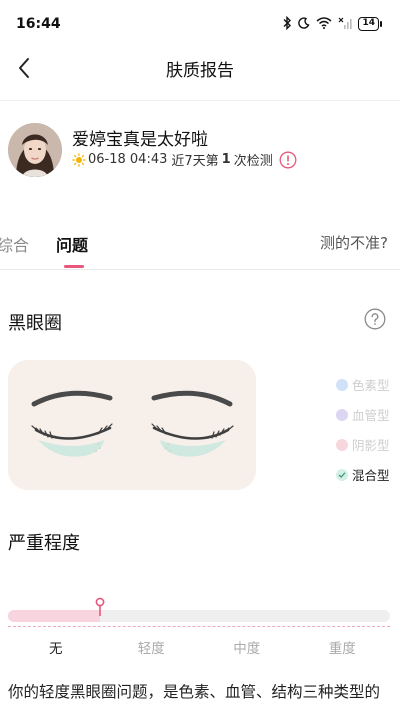  Describe the element at coordinates (132, 425) in the screenshot. I see `dark-circle-illustration` at that location.